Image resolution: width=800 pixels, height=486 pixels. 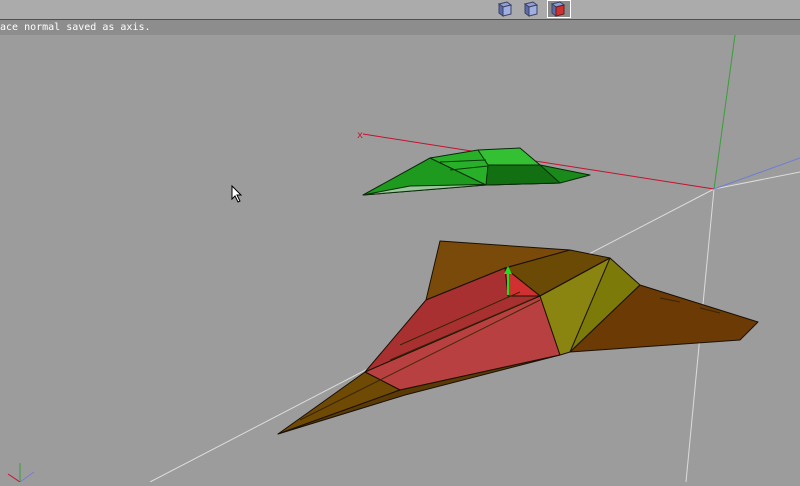 I want to click on perspective-view-button, so click(x=506, y=9).